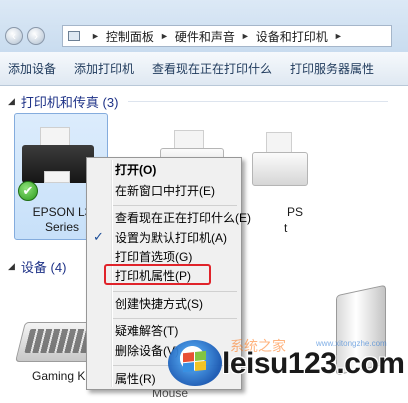  What do you see at coordinates (258, 101) in the screenshot?
I see `group-divider` at bounding box center [258, 101].